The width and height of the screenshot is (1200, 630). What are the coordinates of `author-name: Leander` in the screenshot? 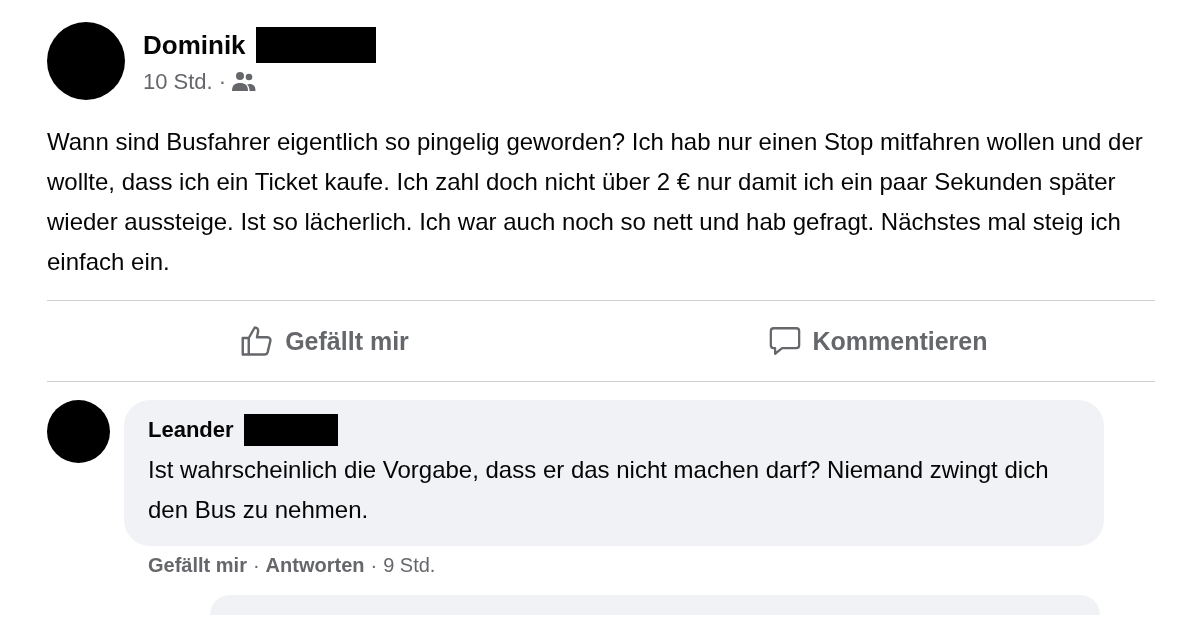 It's located at (191, 430).